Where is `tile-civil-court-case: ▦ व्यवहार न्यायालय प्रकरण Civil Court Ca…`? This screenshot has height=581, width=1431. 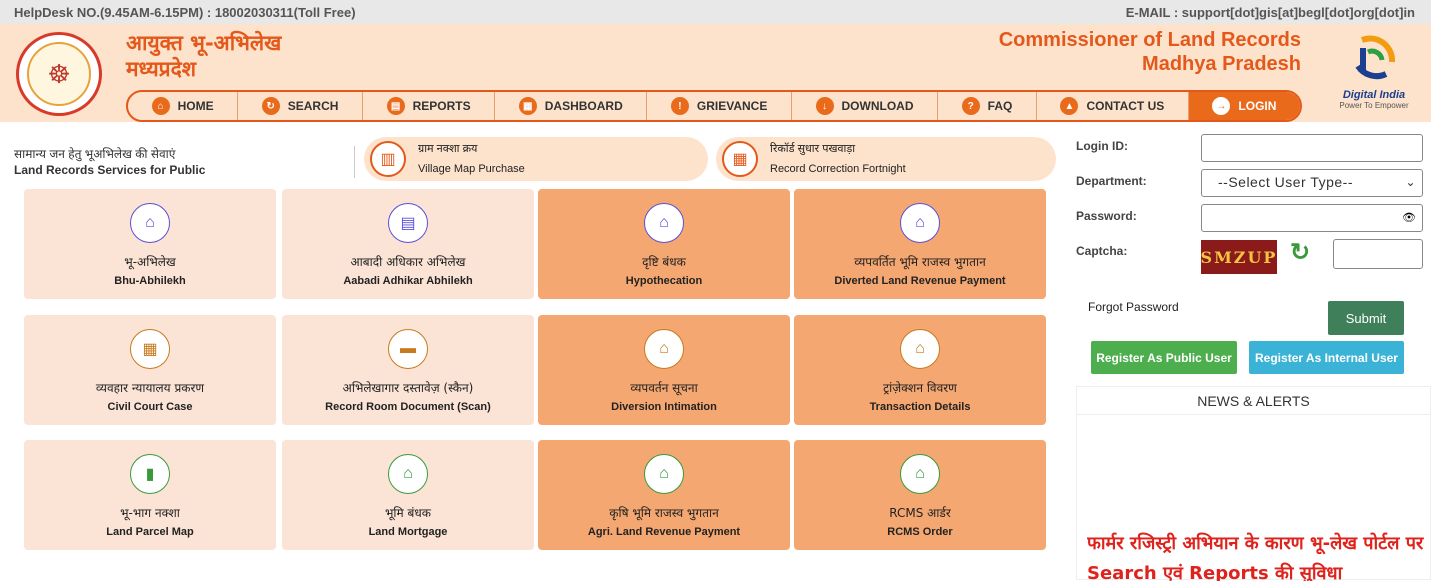
tile-civil-court-case: ▦ व्यवहार न्यायालय प्रकरण Civil Court Ca… is located at coordinates (150, 370).